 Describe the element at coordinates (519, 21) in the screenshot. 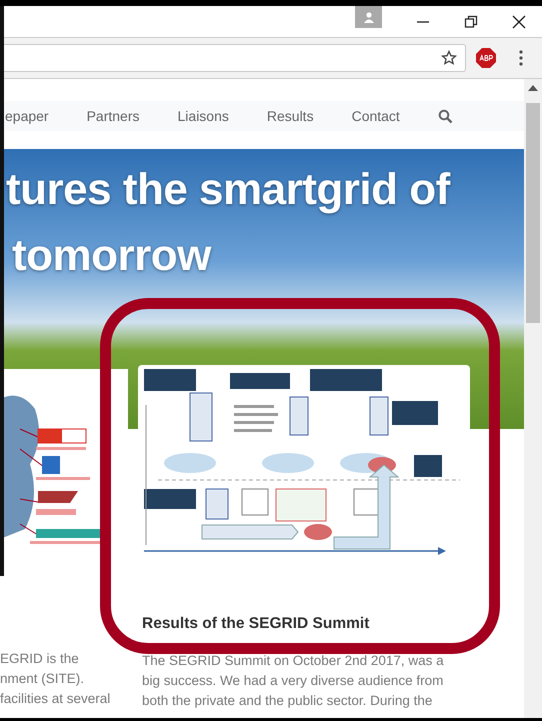

I see `close-icon` at that location.